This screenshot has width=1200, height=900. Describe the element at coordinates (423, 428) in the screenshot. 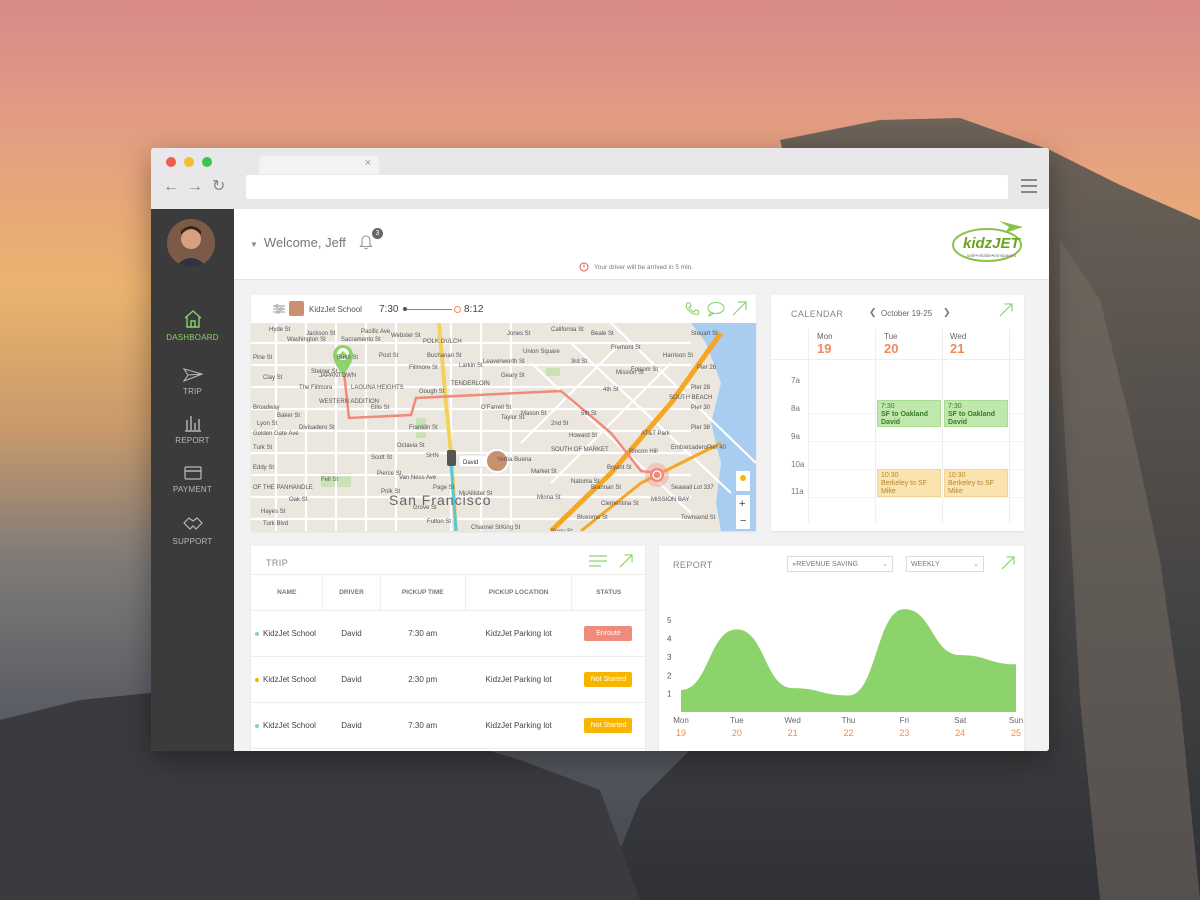

I see `map-street-label: Franklin St` at that location.